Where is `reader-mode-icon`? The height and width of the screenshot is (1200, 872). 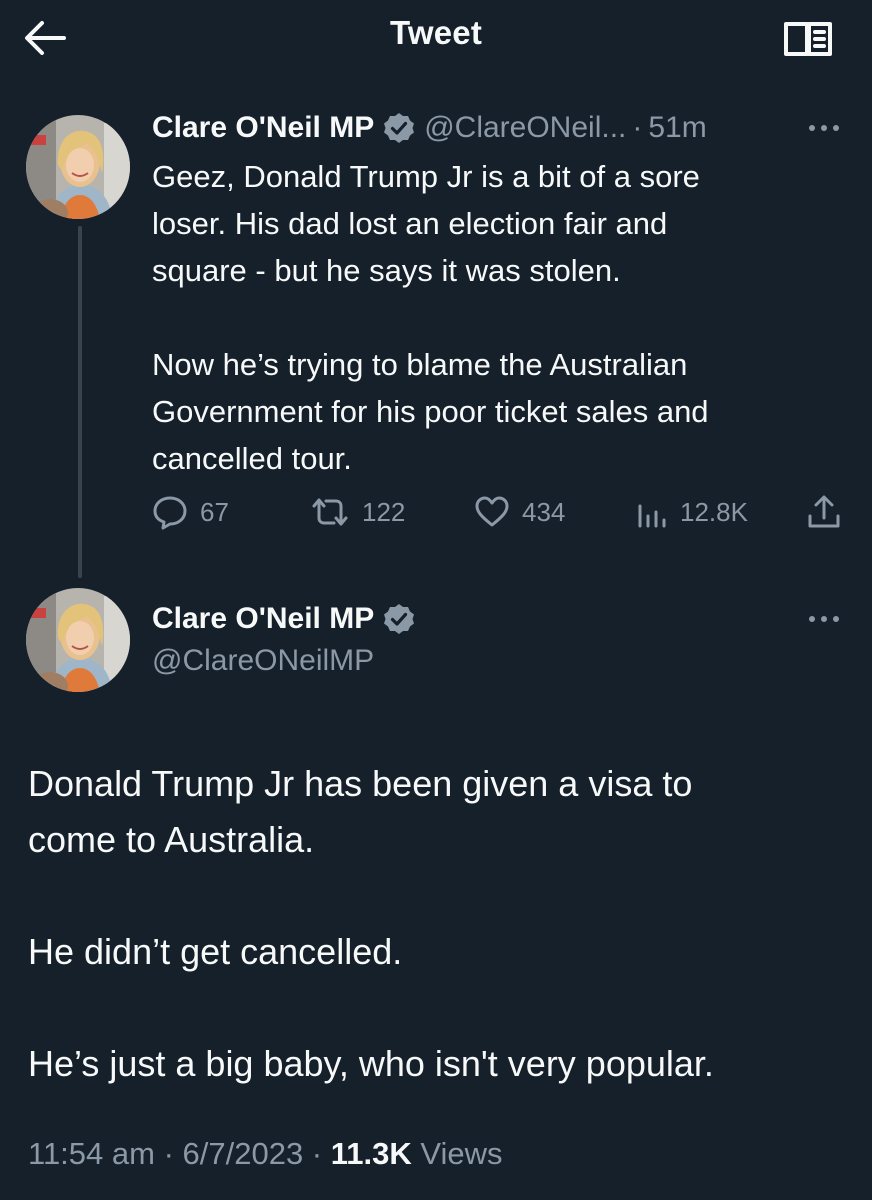
reader-mode-icon is located at coordinates (808, 39).